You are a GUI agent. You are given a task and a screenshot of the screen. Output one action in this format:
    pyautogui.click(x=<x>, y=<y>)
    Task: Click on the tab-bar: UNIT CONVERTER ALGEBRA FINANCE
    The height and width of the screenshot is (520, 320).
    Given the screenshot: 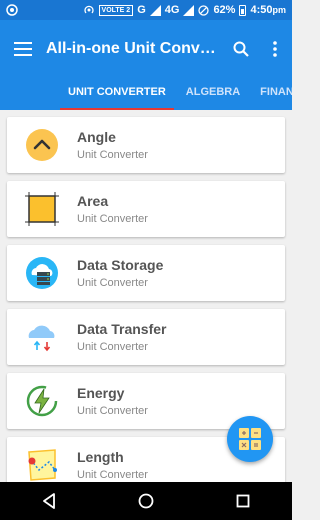 What is the action you would take?
    pyautogui.click(x=146, y=94)
    